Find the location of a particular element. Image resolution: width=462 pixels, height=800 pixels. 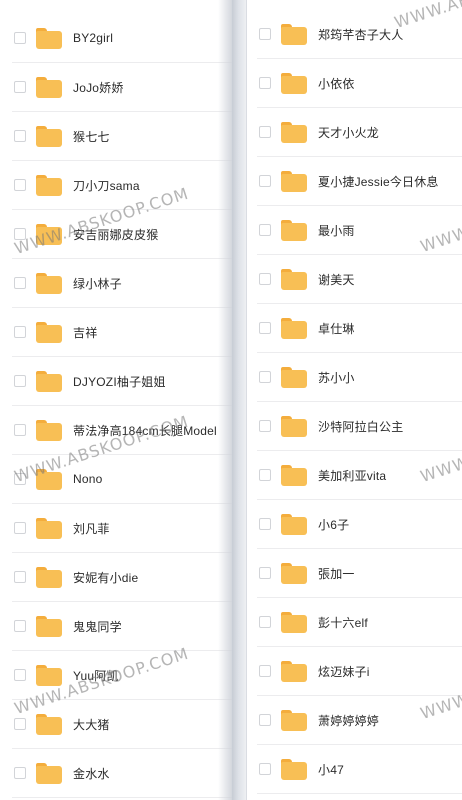

folder-name: DJYOZI柚子姐姐 is located at coordinates (119, 381).